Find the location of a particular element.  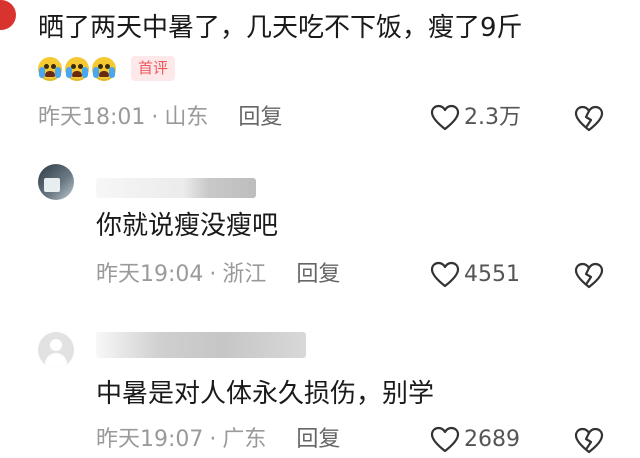

like-button: 4551 is located at coordinates (475, 275).